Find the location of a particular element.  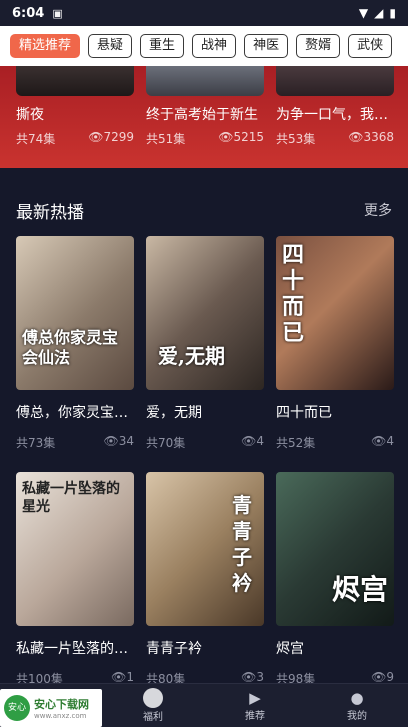

watermark-text: 安心下载网 www.anxz.com is located at coordinates (61, 708).